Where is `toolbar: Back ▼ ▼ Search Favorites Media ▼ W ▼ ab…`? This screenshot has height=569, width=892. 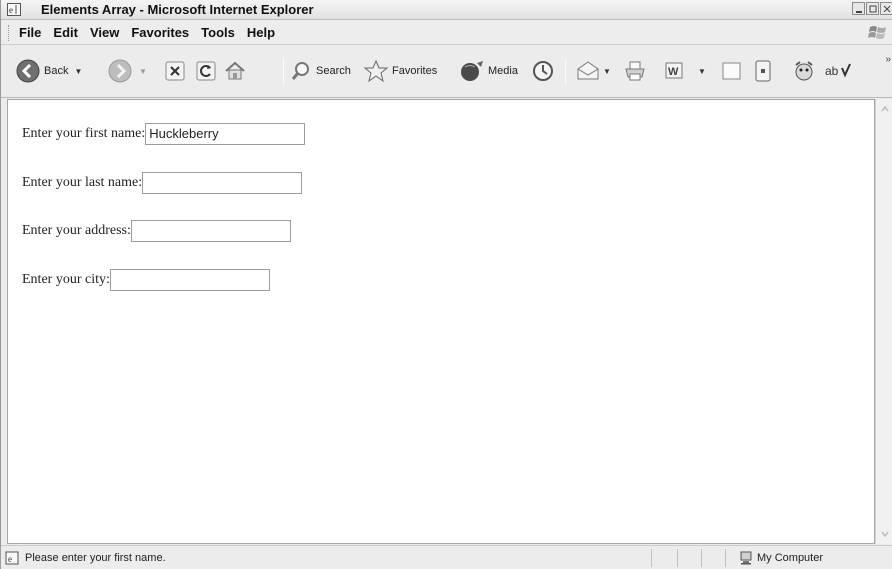 toolbar: Back ▼ ▼ Search Favorites Media ▼ W ▼ ab… is located at coordinates (446, 72).